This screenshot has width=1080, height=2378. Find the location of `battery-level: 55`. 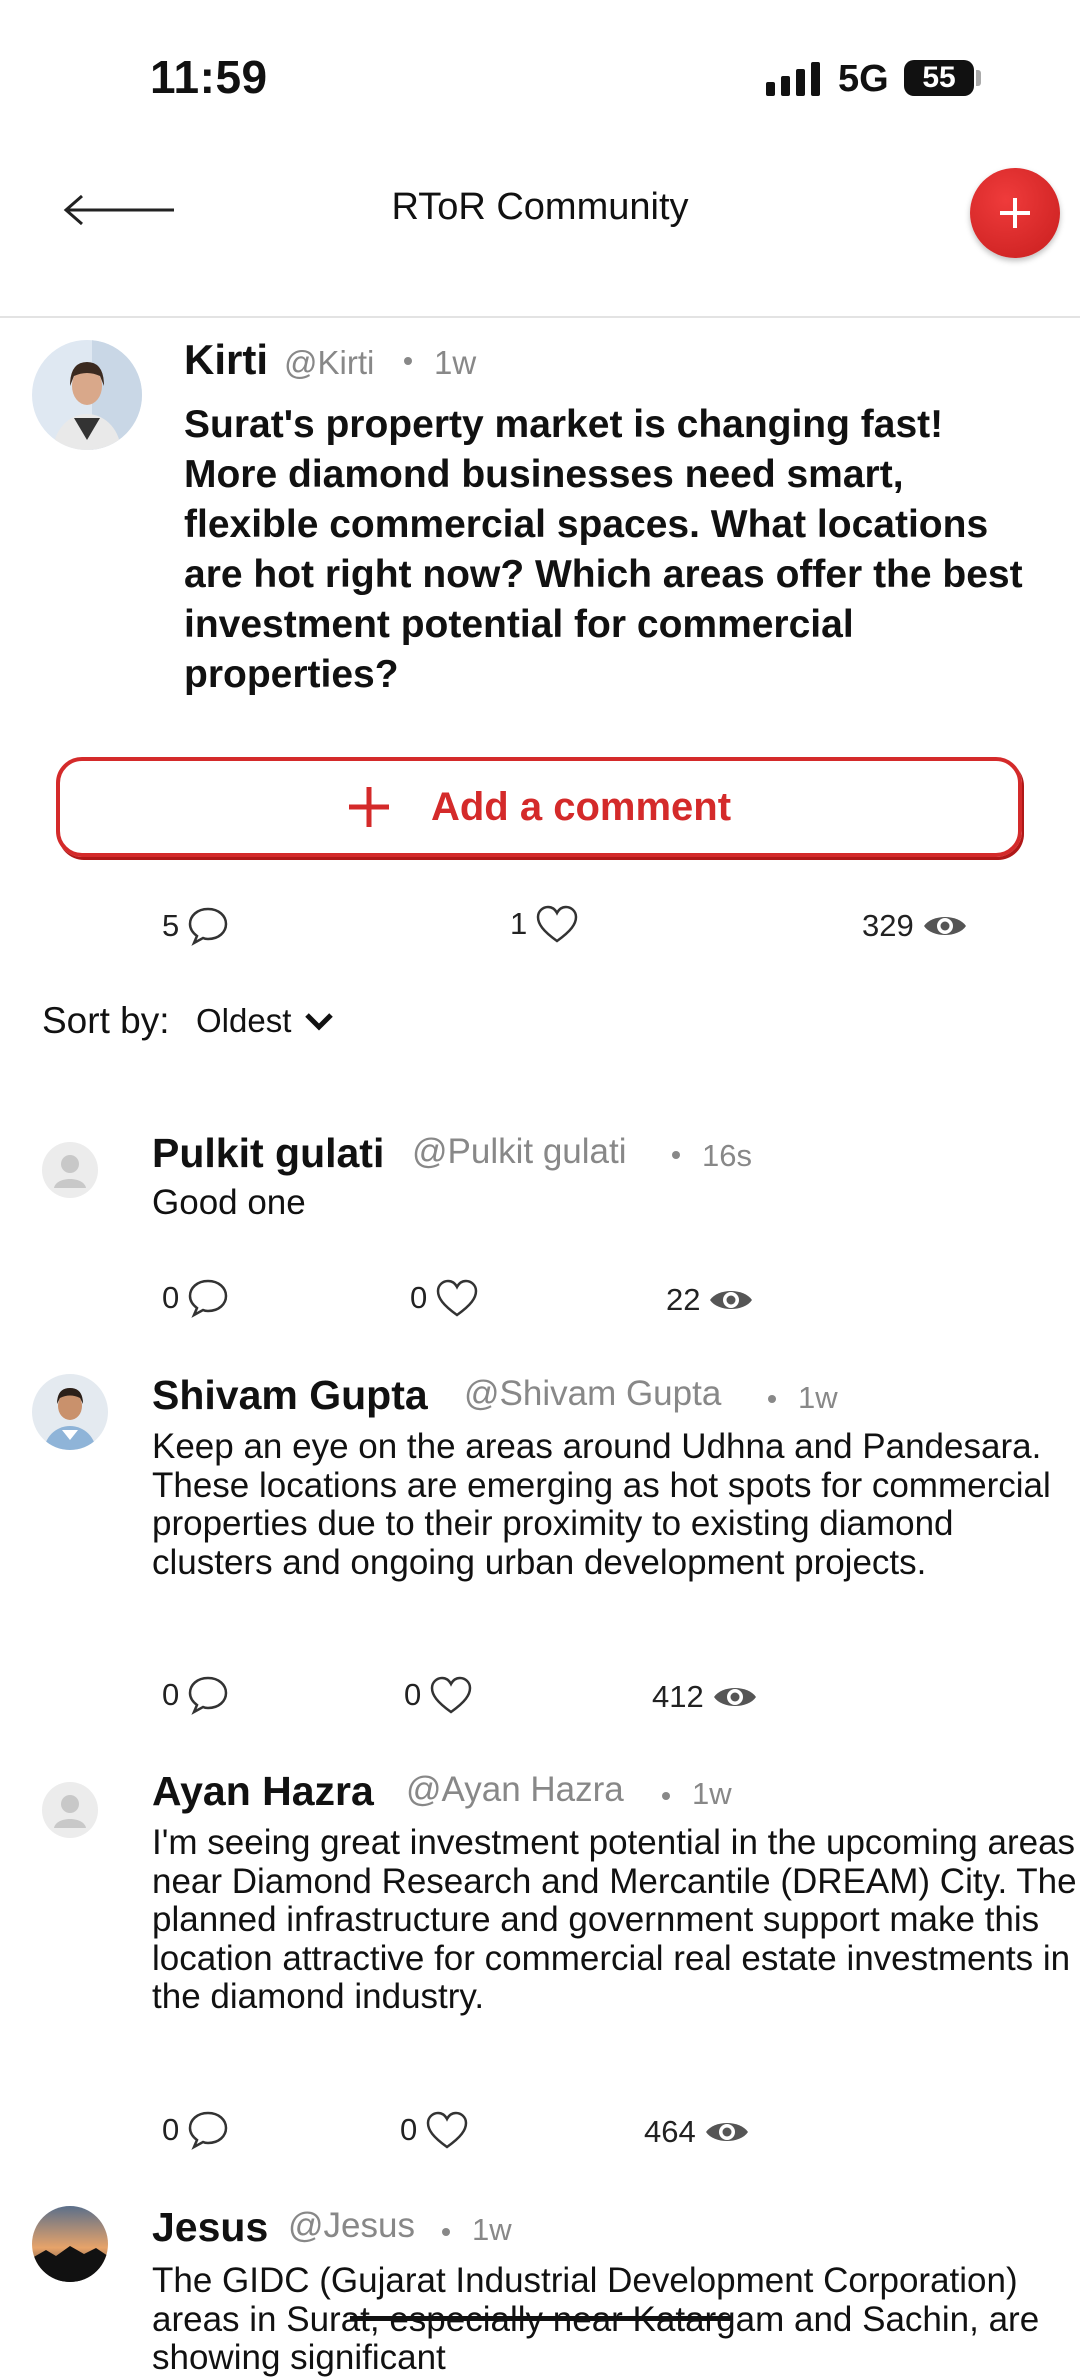

battery-level: 55 is located at coordinates (939, 77).